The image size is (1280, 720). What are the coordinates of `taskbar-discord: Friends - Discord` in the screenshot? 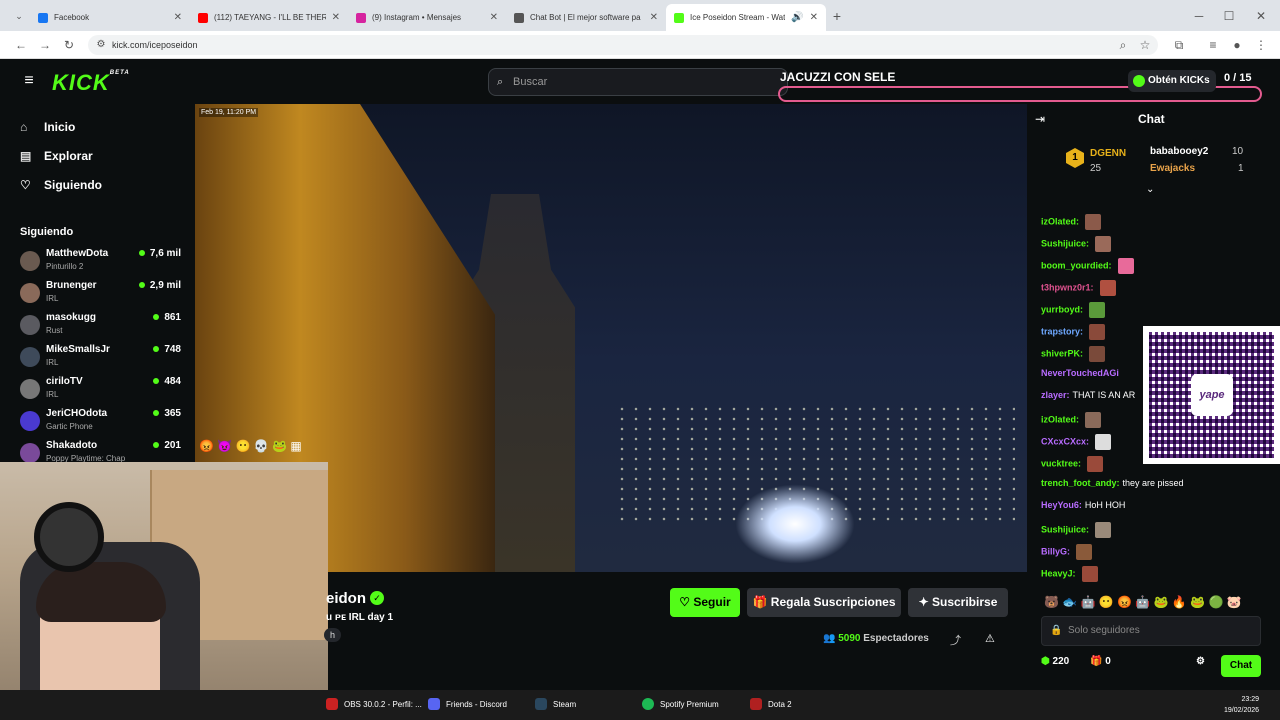 It's located at (467, 704).